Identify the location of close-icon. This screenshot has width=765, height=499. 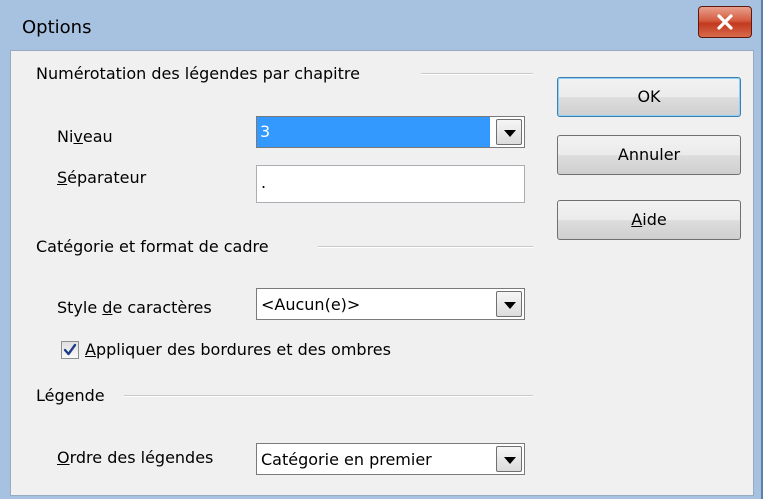
(725, 22).